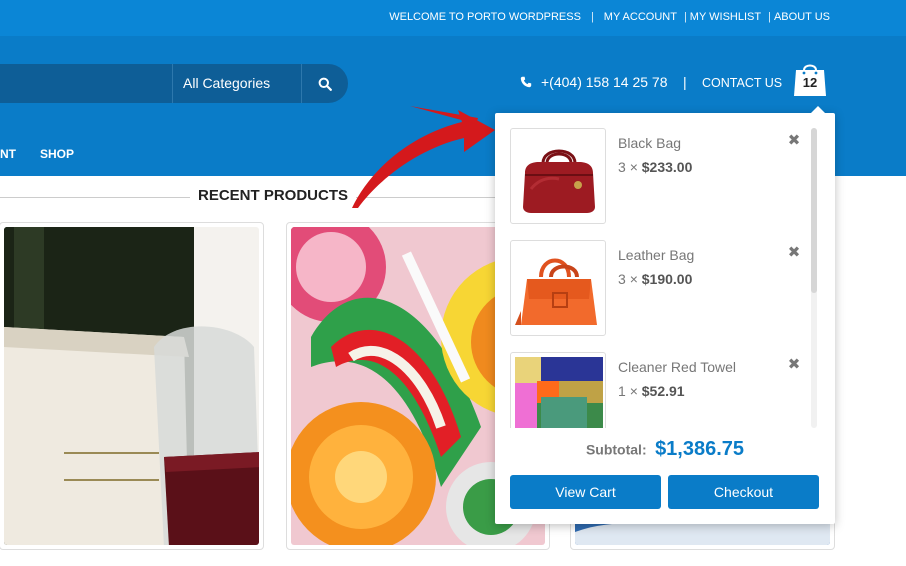 This screenshot has width=906, height=566. I want to click on cart-item: Black Bag 3 × $233.00 ✖, so click(660, 176).